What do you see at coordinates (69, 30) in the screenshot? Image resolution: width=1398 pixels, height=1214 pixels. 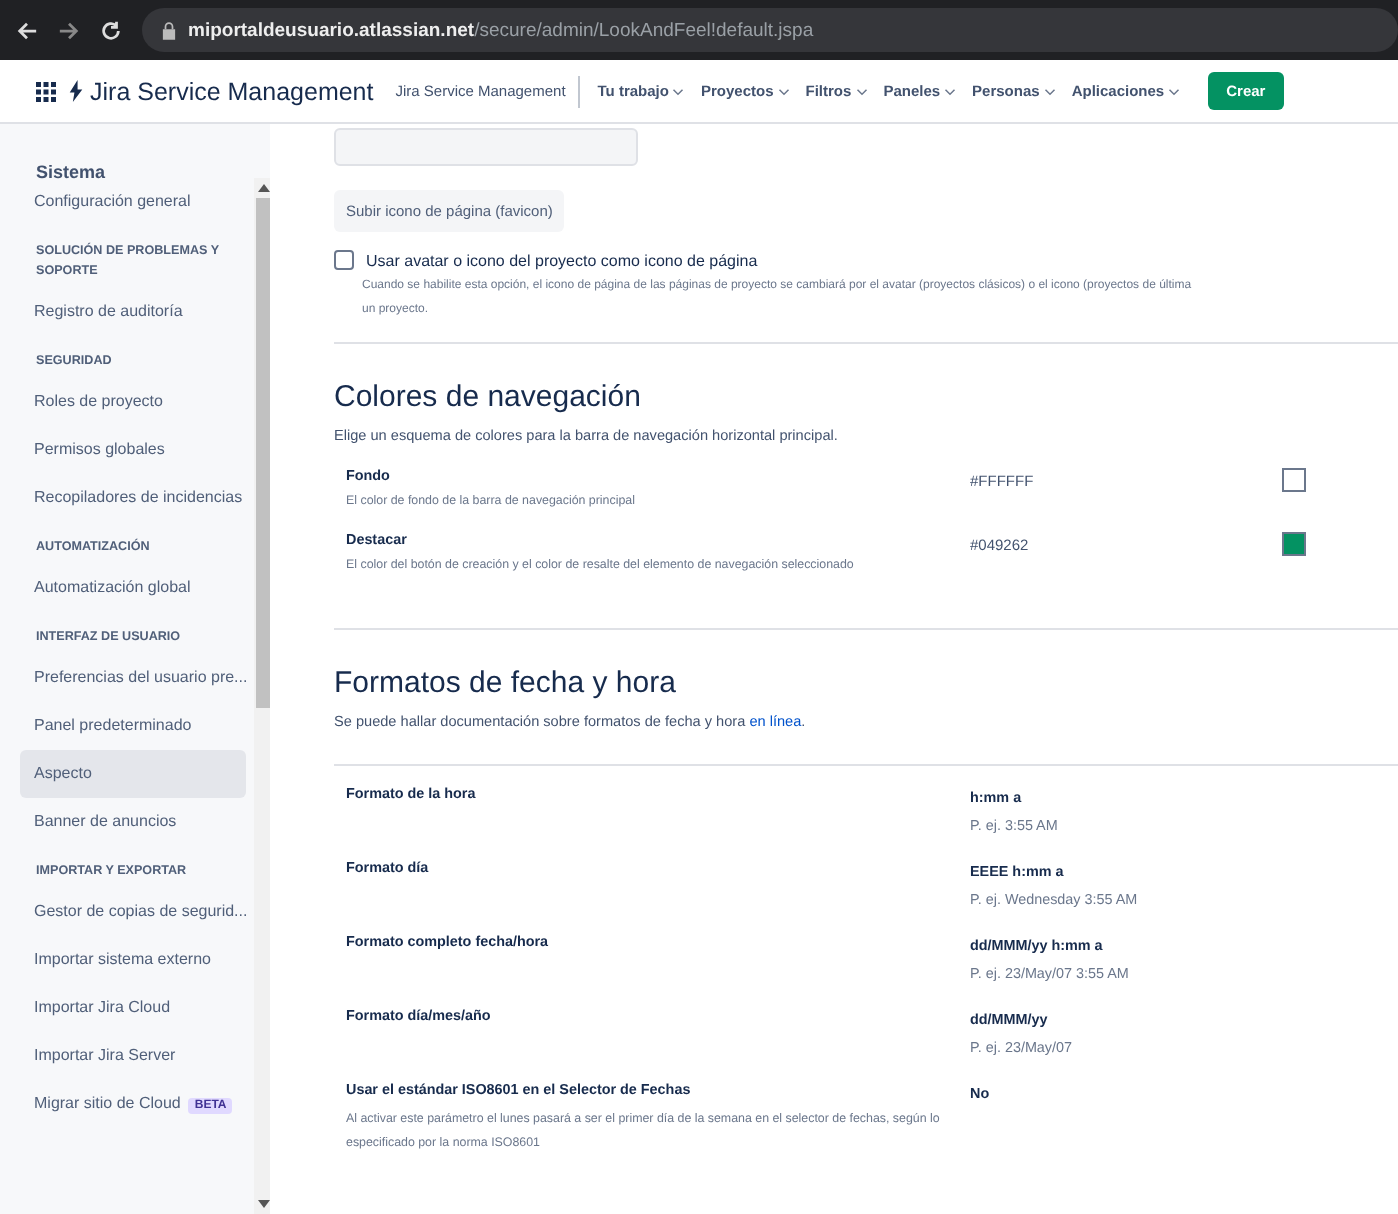 I see `forward-icon` at bounding box center [69, 30].